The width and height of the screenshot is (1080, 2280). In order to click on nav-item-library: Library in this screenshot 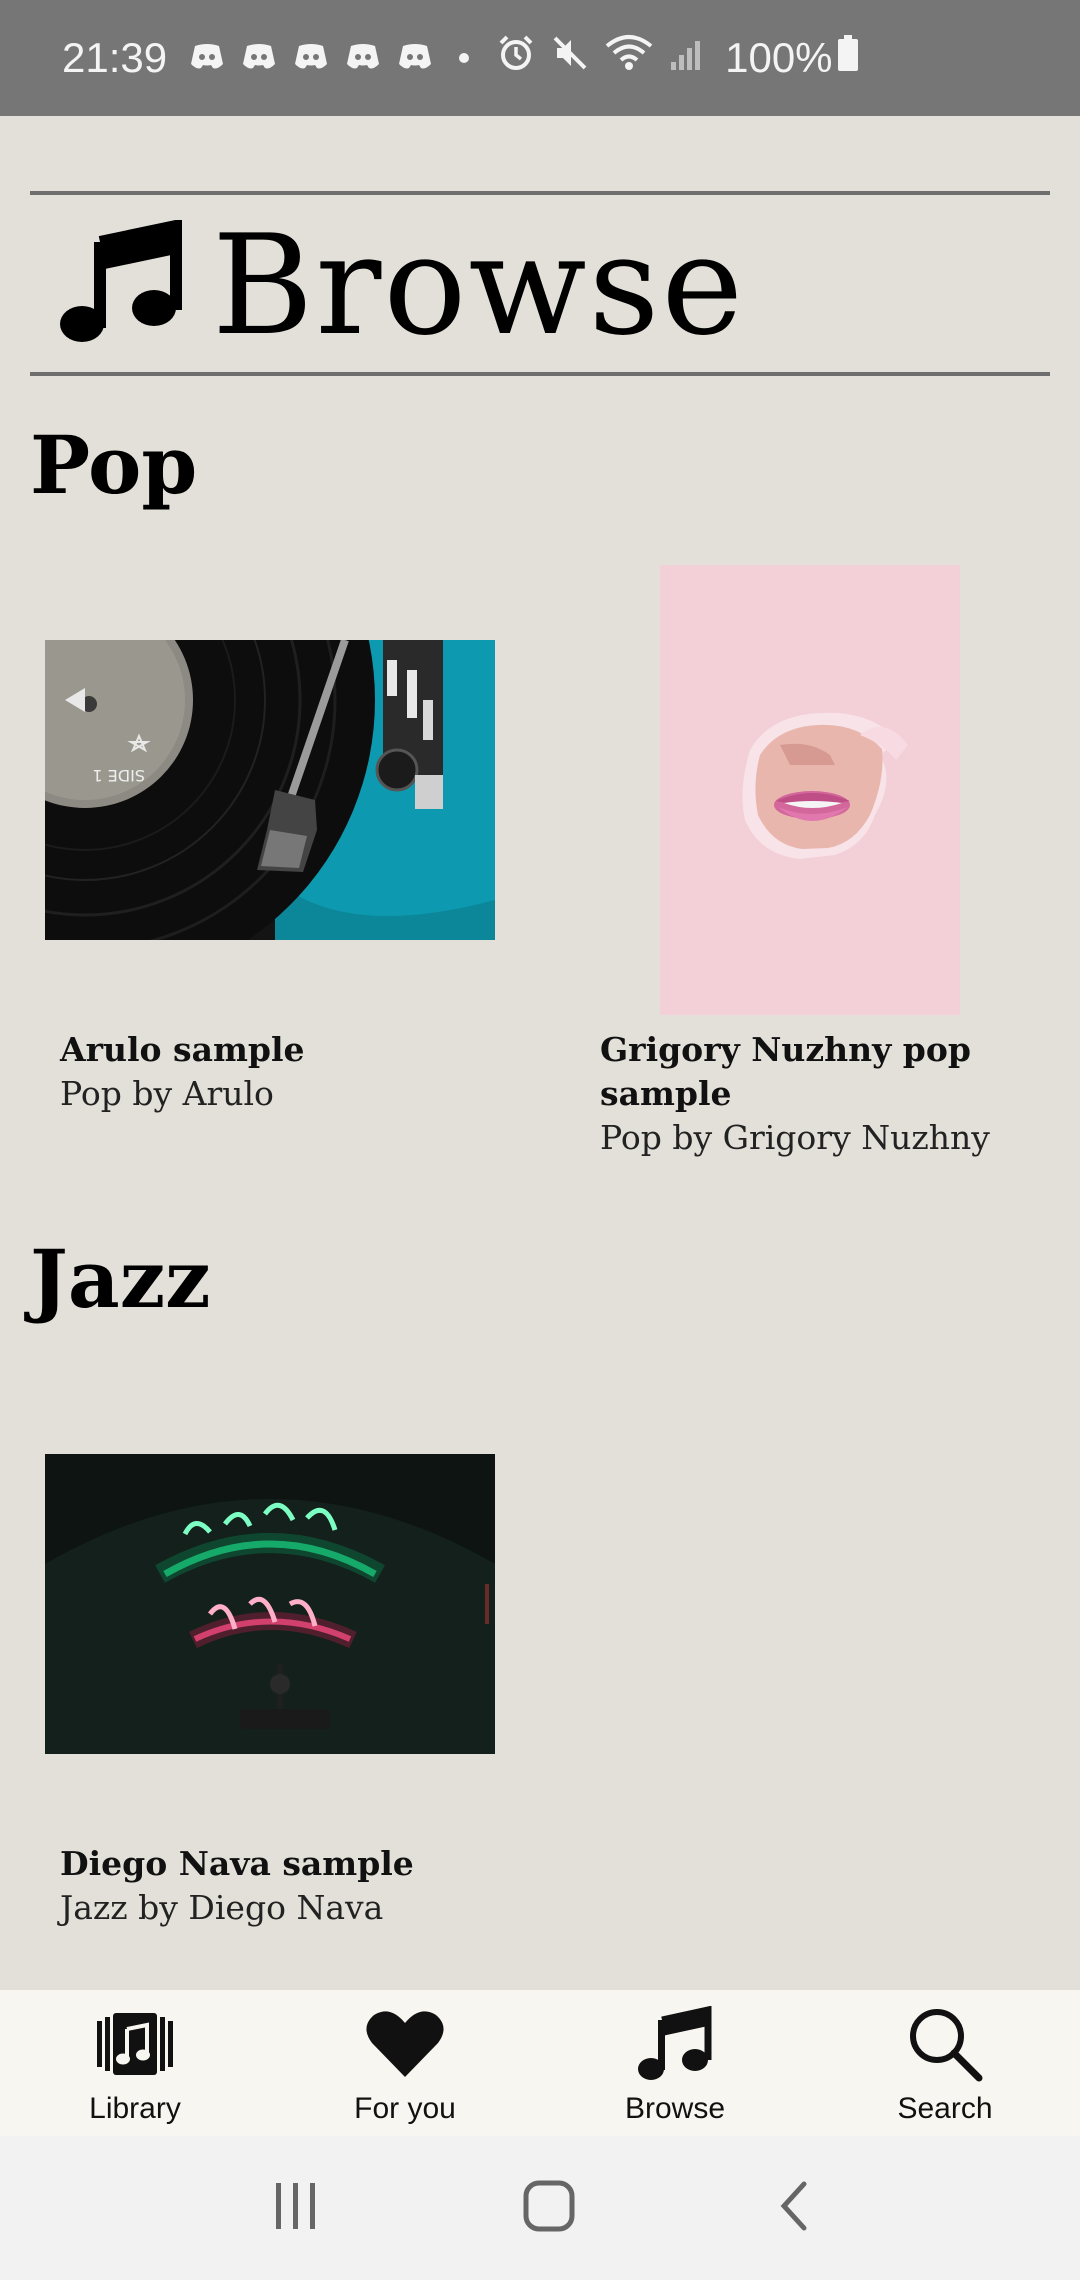, I will do `click(135, 2063)`.